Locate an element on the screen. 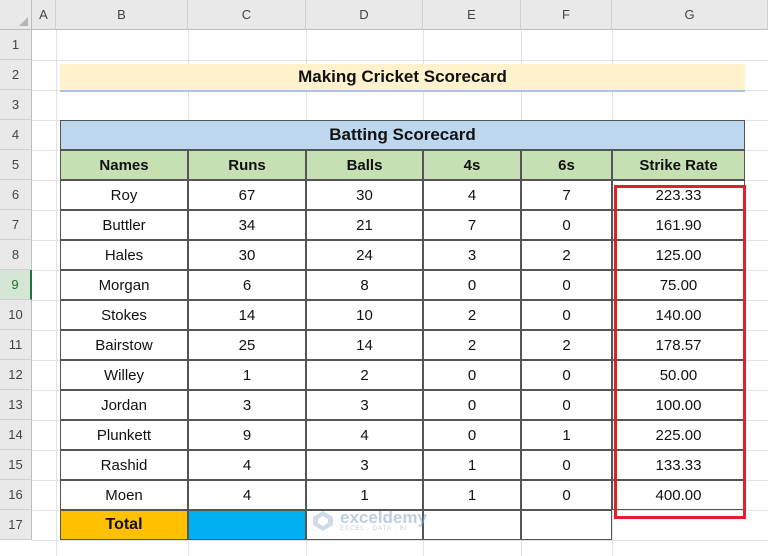 Image resolution: width=768 pixels, height=556 pixels. table-cell: Stokes is located at coordinates (124, 315).